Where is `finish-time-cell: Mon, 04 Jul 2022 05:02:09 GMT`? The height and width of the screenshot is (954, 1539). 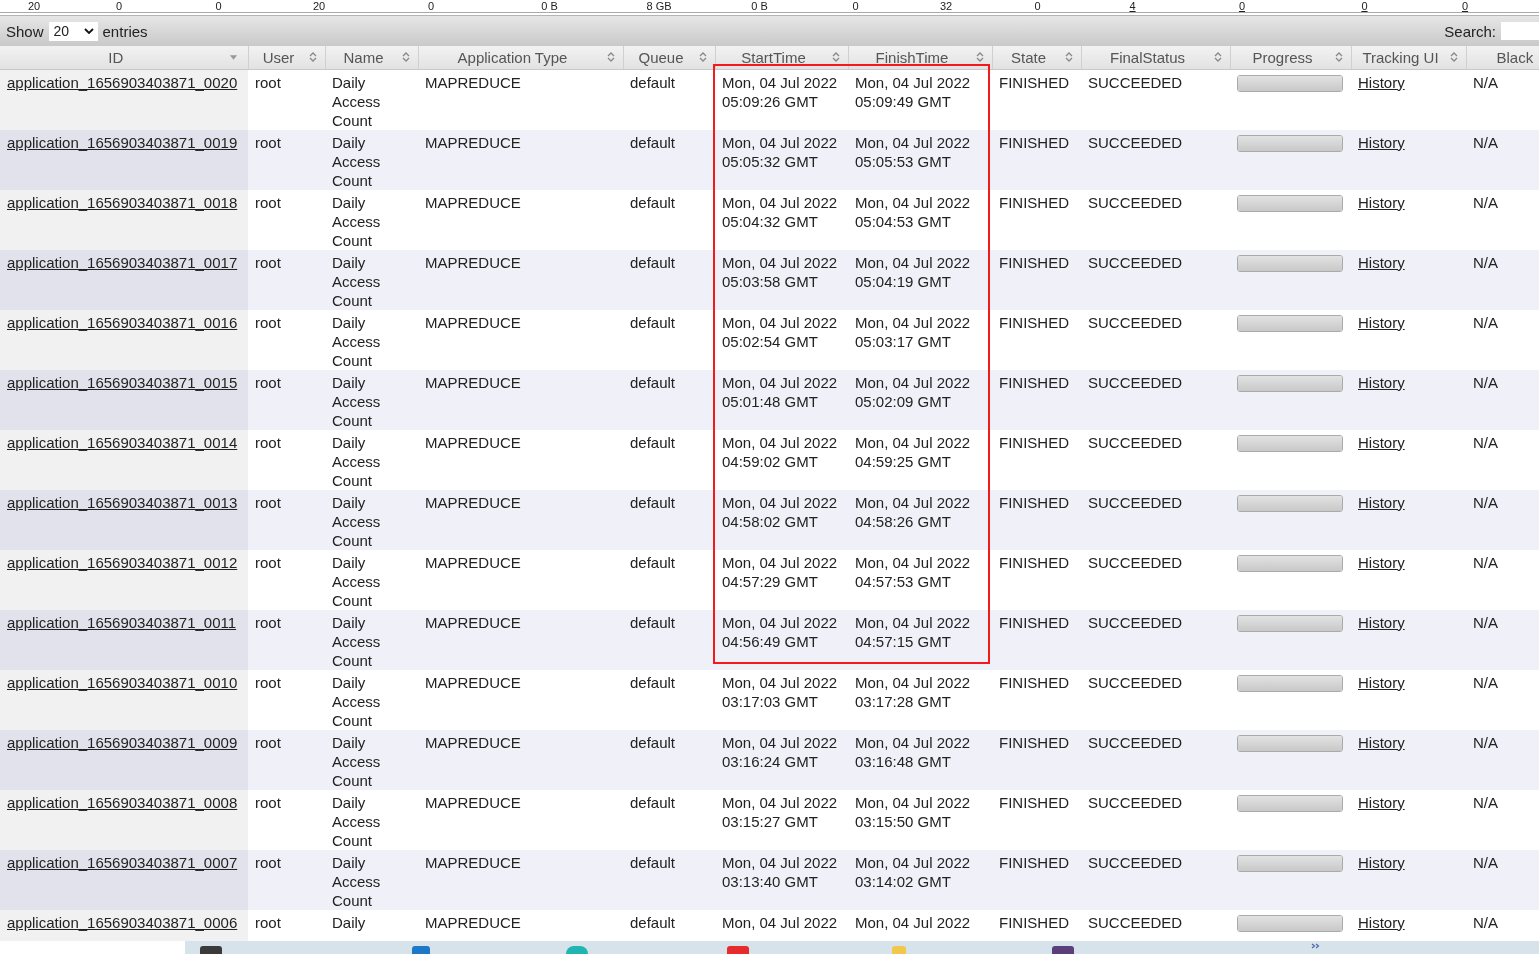
finish-time-cell: Mon, 04 Jul 2022 05:02:09 GMT is located at coordinates (913, 391).